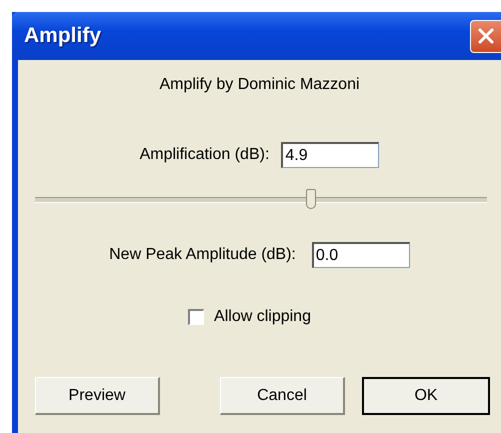 This screenshot has height=433, width=501. I want to click on slider-thumb, so click(311, 199).